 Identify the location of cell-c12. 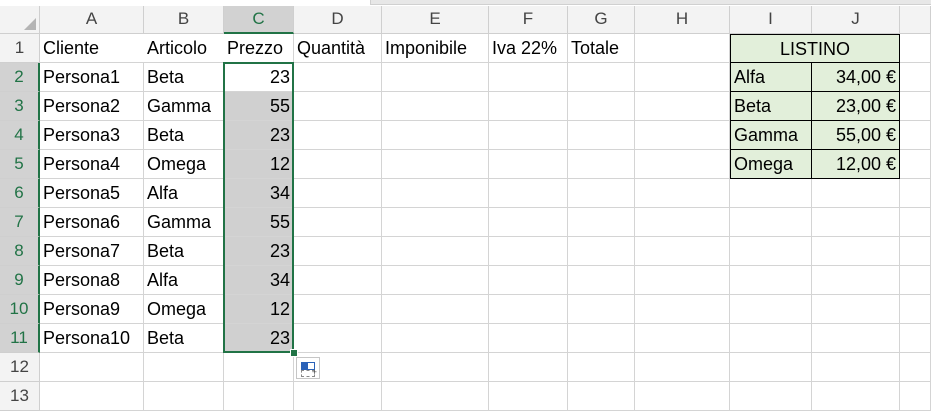
(259, 367).